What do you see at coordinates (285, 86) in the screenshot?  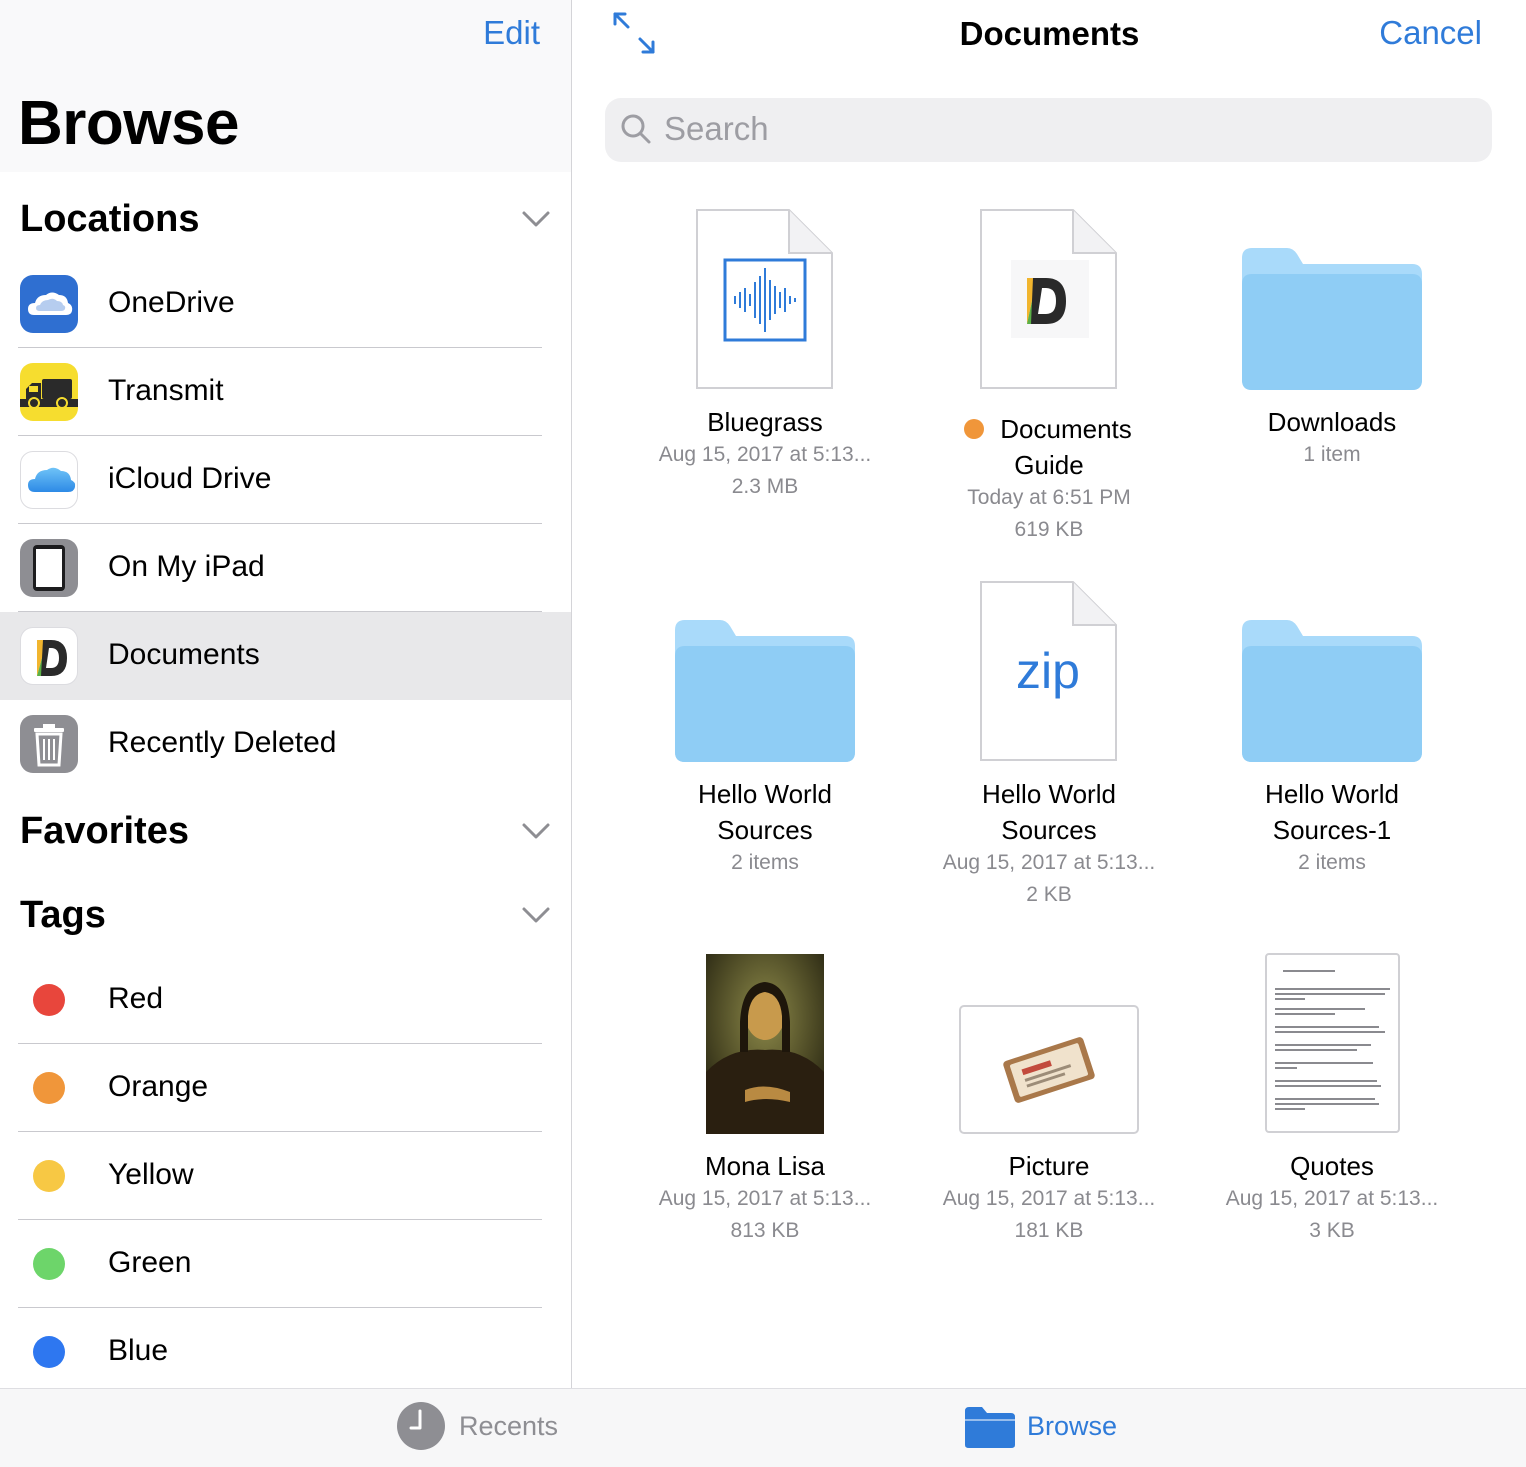 I see `sidebar-header: Edit Browse` at bounding box center [285, 86].